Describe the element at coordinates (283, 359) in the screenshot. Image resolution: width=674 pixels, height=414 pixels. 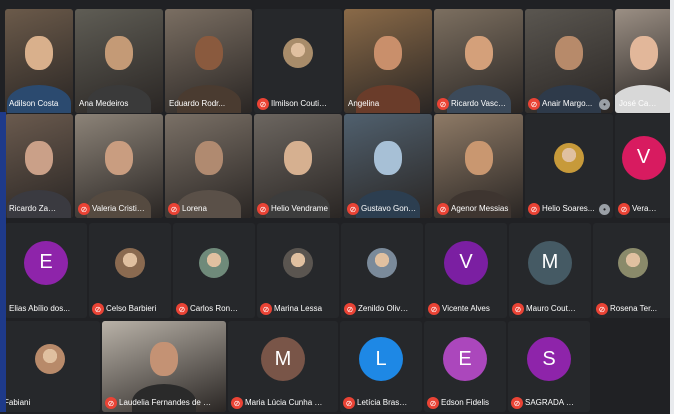
I see `participant-avatar: M` at that location.